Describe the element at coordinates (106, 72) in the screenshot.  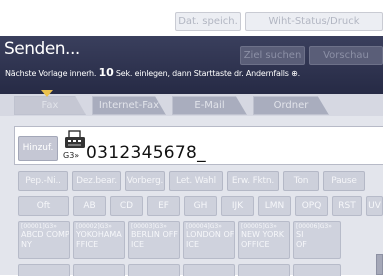
I see `hint-seconds: 10` at that location.